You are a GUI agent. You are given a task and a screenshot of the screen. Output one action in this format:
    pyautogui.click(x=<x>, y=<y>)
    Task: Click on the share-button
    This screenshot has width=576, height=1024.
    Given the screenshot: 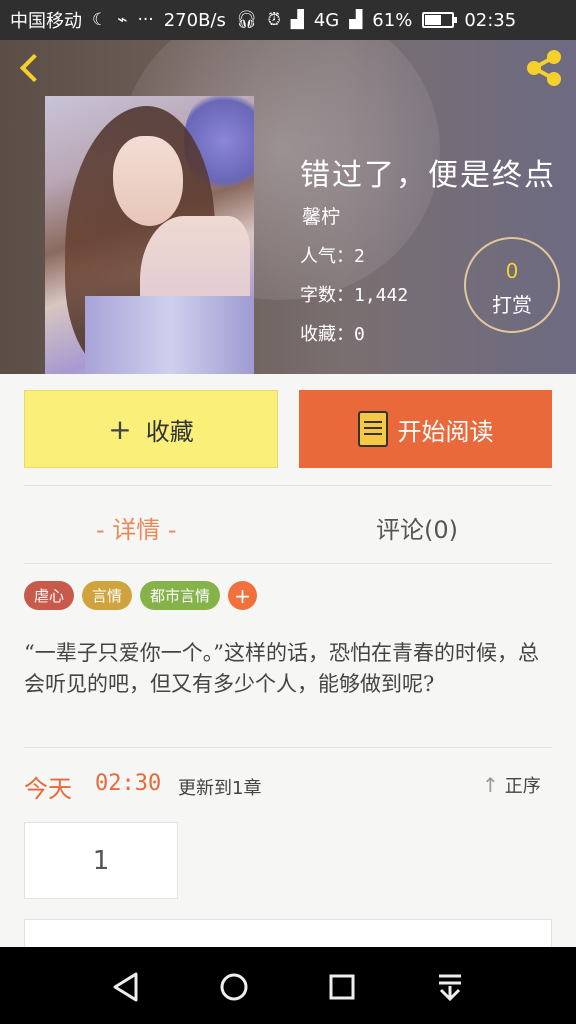 What is the action you would take?
    pyautogui.click(x=544, y=68)
    